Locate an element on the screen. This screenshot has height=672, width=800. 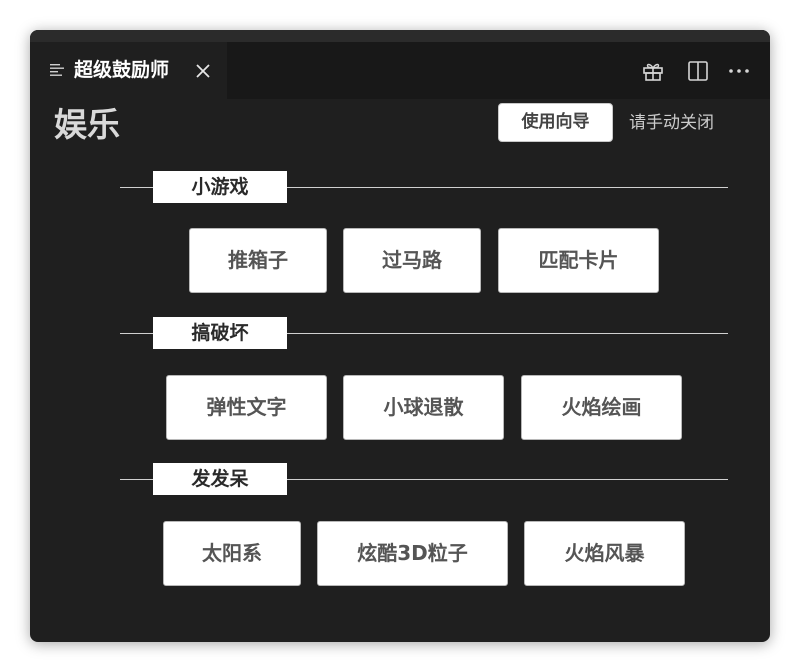
tab-label: 超级鼓励师 is located at coordinates (122, 70).